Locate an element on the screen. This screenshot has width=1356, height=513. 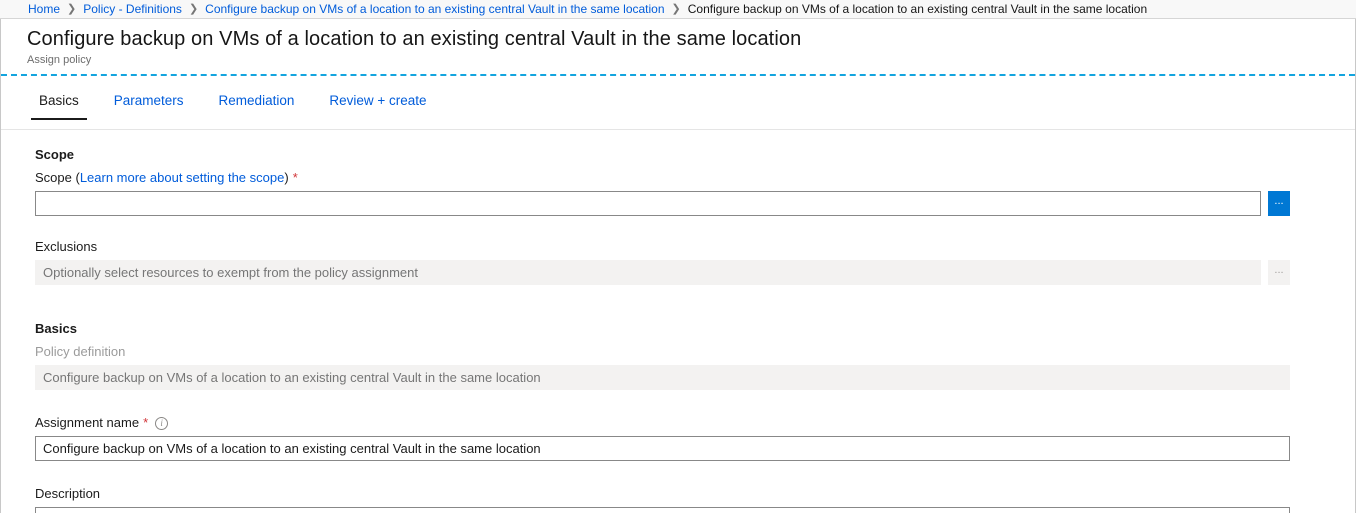
assignment-name-label: Assignment name * i is located at coordinates (695, 423).